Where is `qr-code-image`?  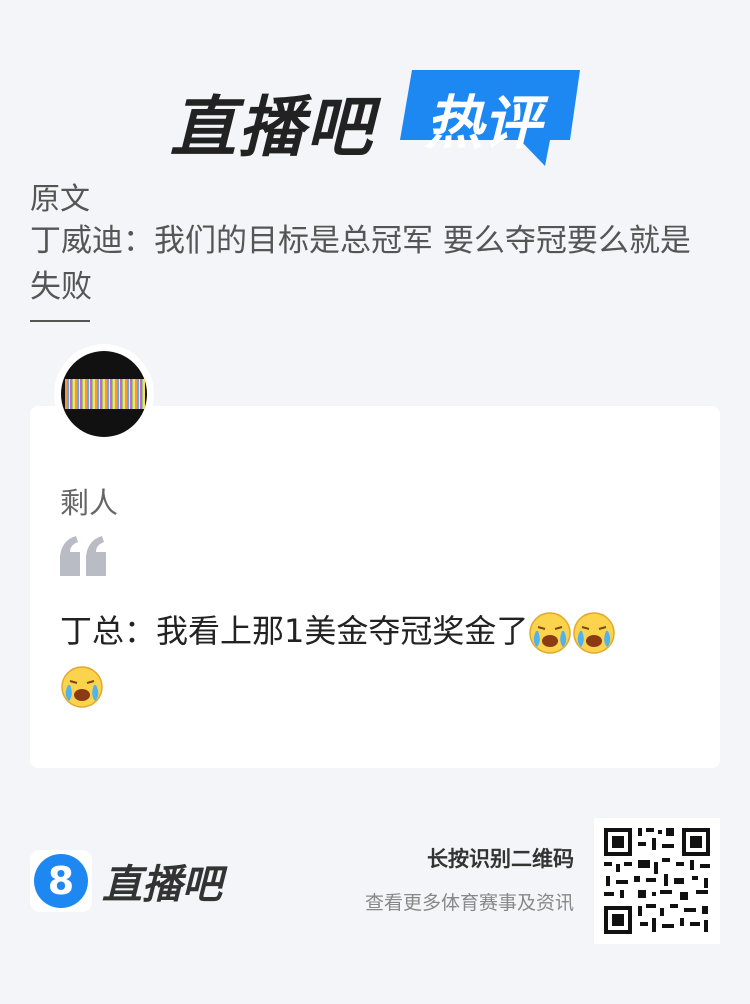 qr-code-image is located at coordinates (657, 881).